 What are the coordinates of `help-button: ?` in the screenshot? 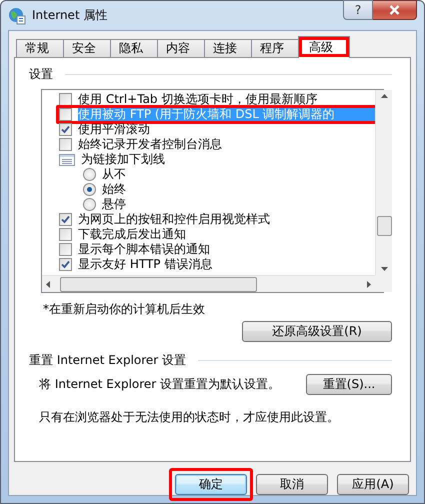 It's located at (358, 10).